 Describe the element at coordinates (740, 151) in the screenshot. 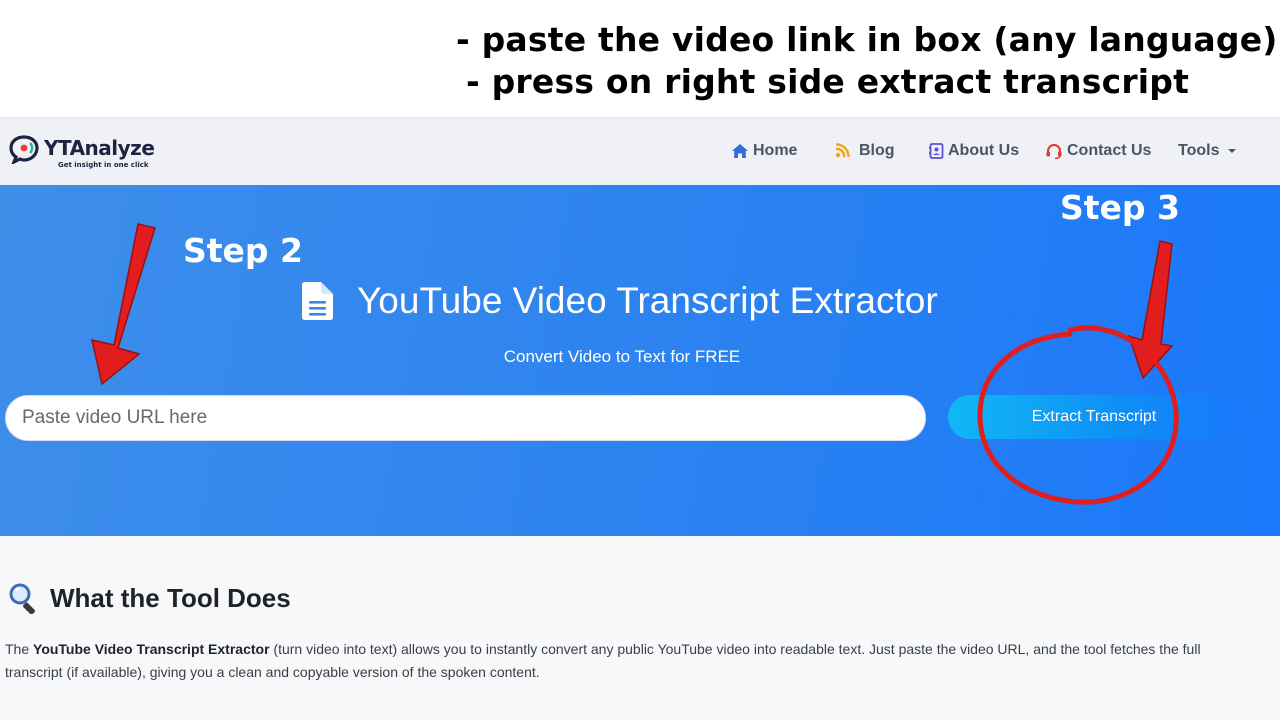

I see `home-icon` at that location.